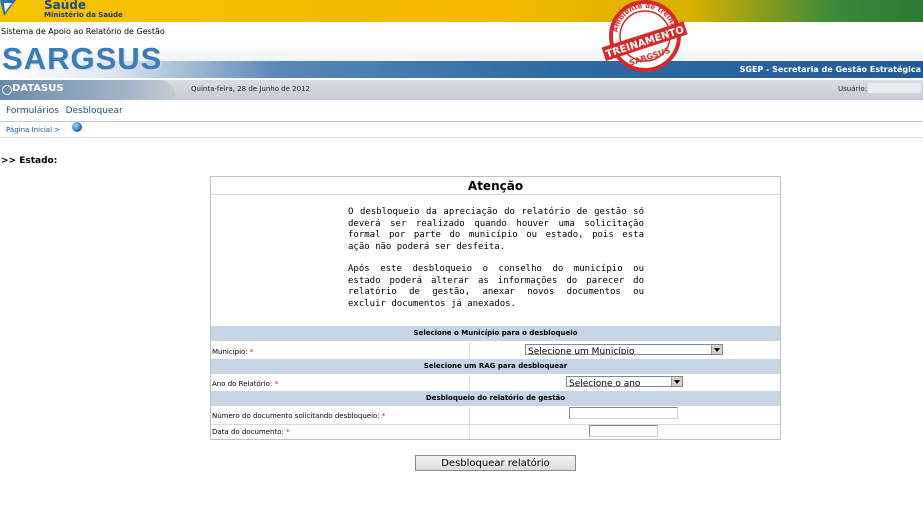  I want to click on row-municipio: Município: * Selecione um Município, so click(495, 351).